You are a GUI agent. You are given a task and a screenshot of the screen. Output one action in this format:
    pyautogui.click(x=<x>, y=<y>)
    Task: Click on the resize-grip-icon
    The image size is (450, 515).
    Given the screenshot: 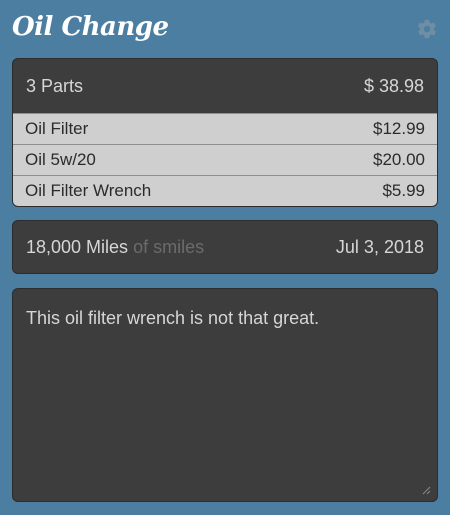 What is the action you would take?
    pyautogui.click(x=426, y=490)
    